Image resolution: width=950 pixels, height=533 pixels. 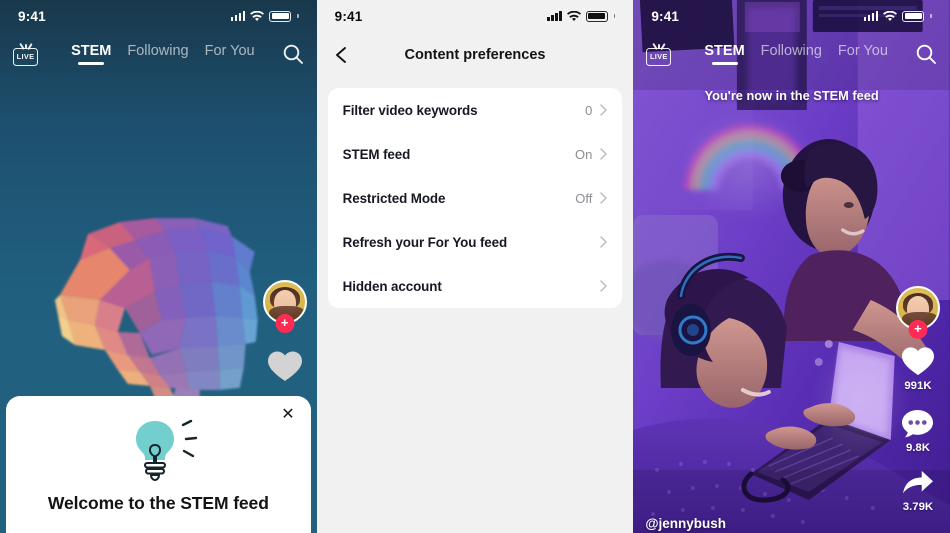 What do you see at coordinates (584, 198) in the screenshot?
I see `list-item-value: Off` at bounding box center [584, 198].